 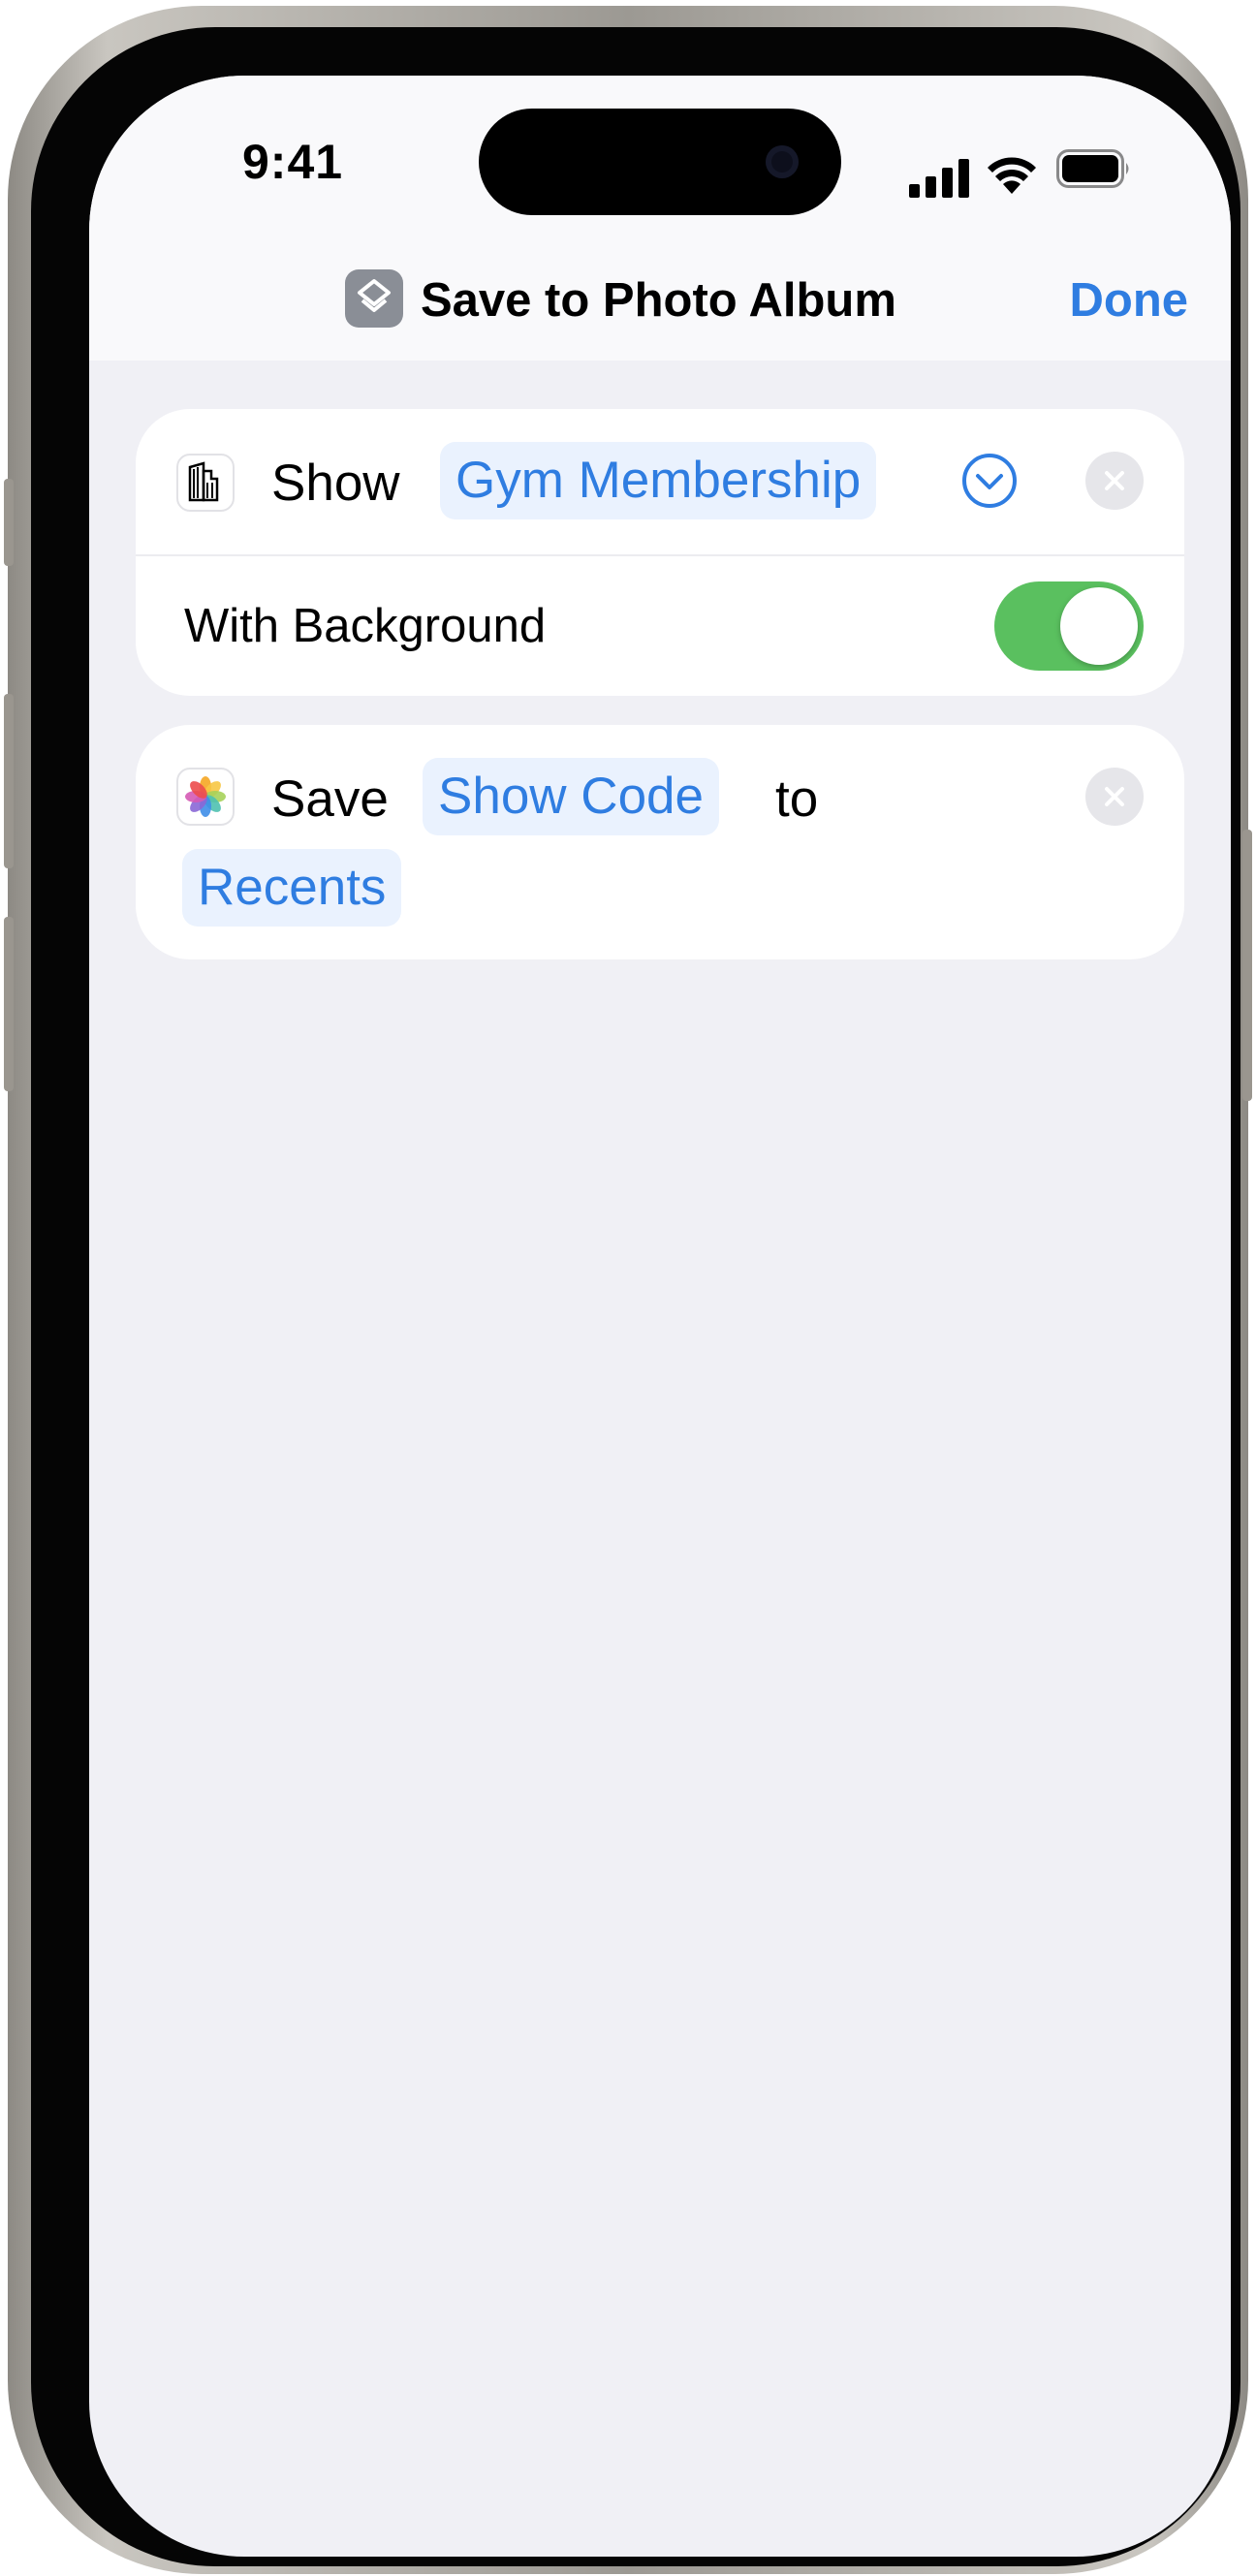 I want to click on wifi-icon, so click(x=1012, y=175).